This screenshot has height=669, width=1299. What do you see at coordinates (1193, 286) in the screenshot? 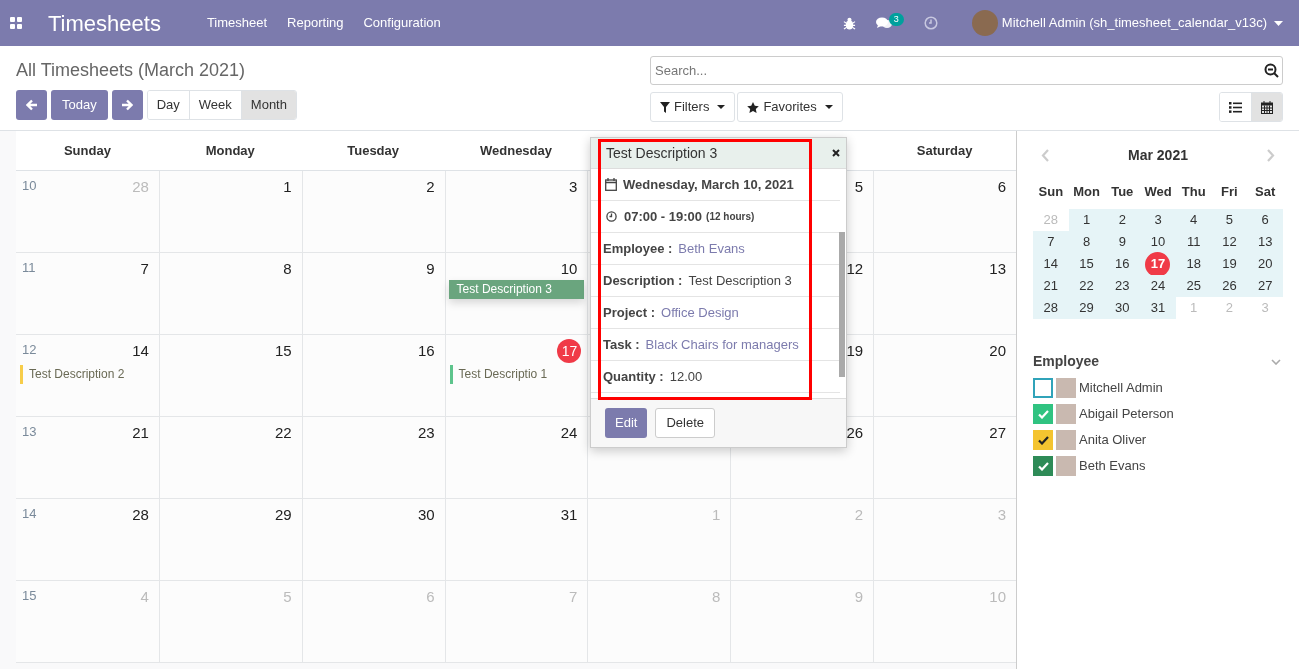
I see `date-number: 25` at bounding box center [1193, 286].